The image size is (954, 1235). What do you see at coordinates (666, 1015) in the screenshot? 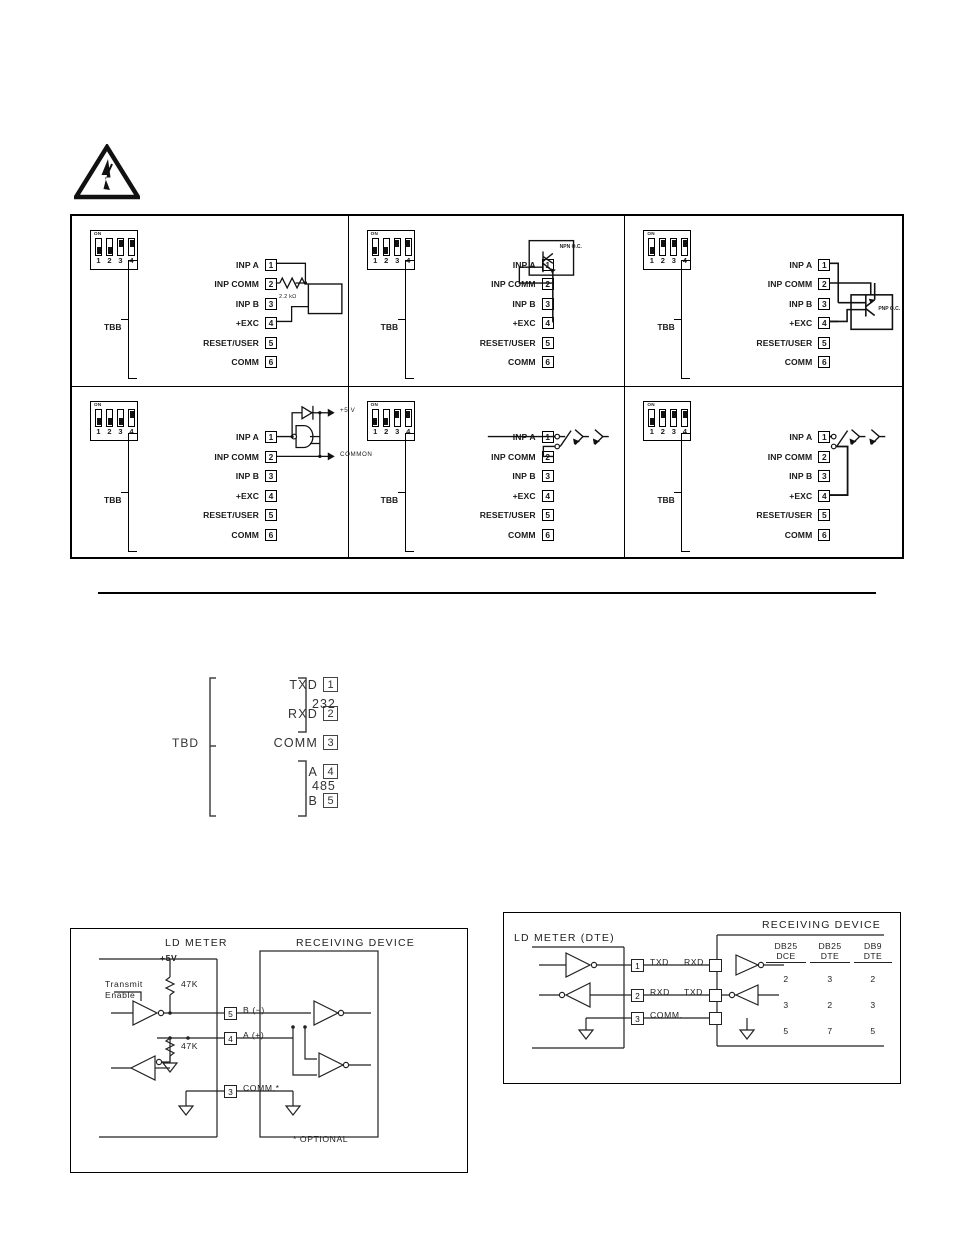
I see `meter-signal-comm: COMM.` at bounding box center [666, 1015].